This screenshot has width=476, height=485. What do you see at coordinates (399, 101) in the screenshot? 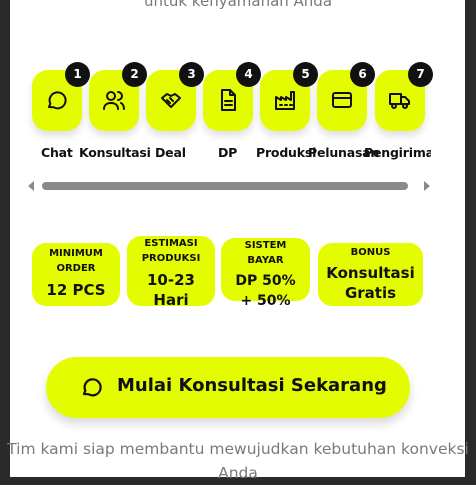
I see `truck-icon` at bounding box center [399, 101].